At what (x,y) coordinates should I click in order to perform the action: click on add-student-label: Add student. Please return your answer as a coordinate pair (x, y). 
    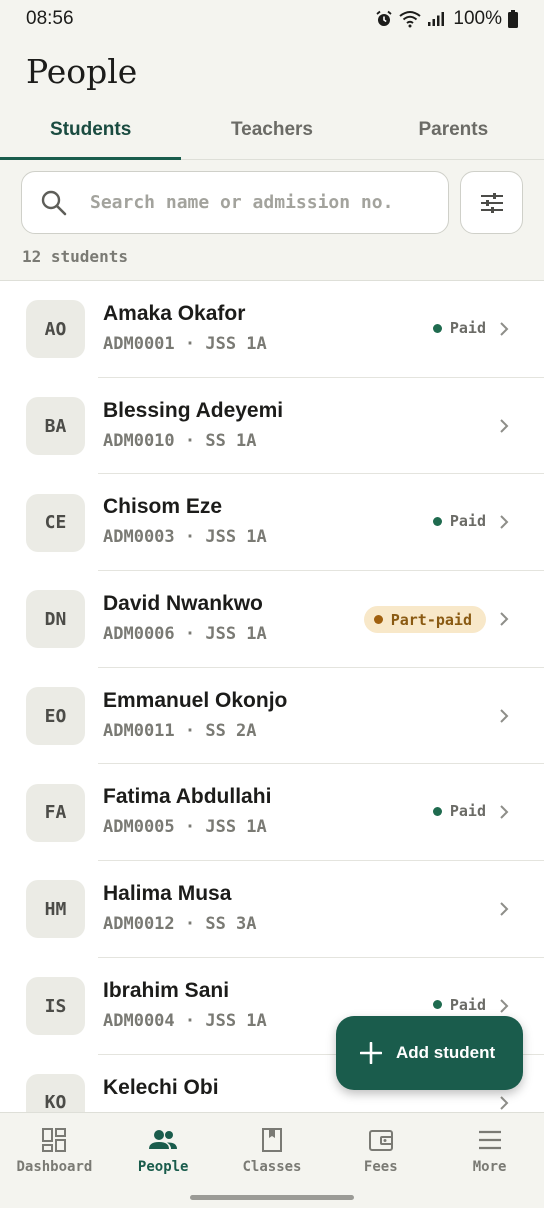
    Looking at the image, I should click on (446, 1052).